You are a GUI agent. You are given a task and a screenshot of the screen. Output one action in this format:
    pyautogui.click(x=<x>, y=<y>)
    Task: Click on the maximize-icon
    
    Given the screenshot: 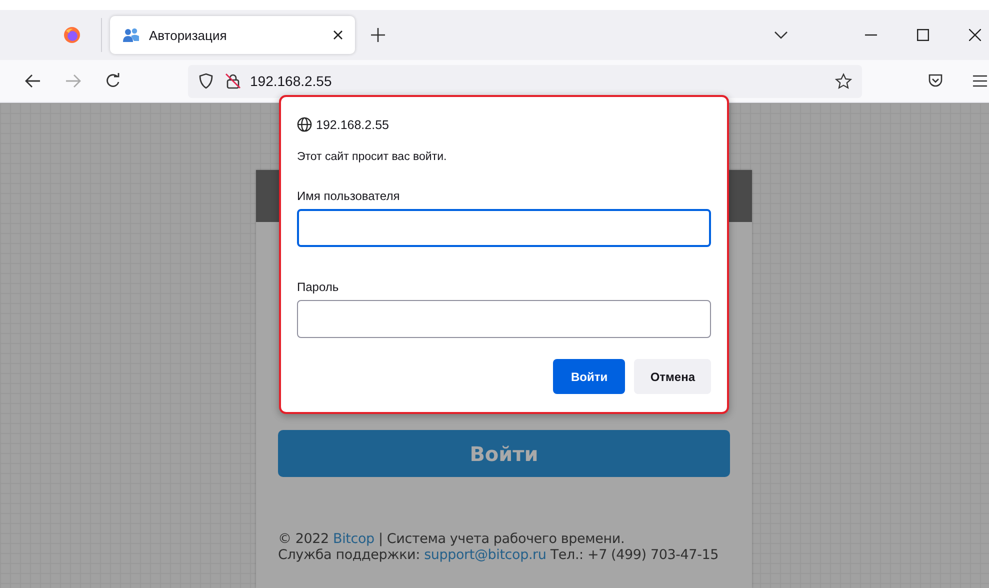 What is the action you would take?
    pyautogui.click(x=923, y=35)
    